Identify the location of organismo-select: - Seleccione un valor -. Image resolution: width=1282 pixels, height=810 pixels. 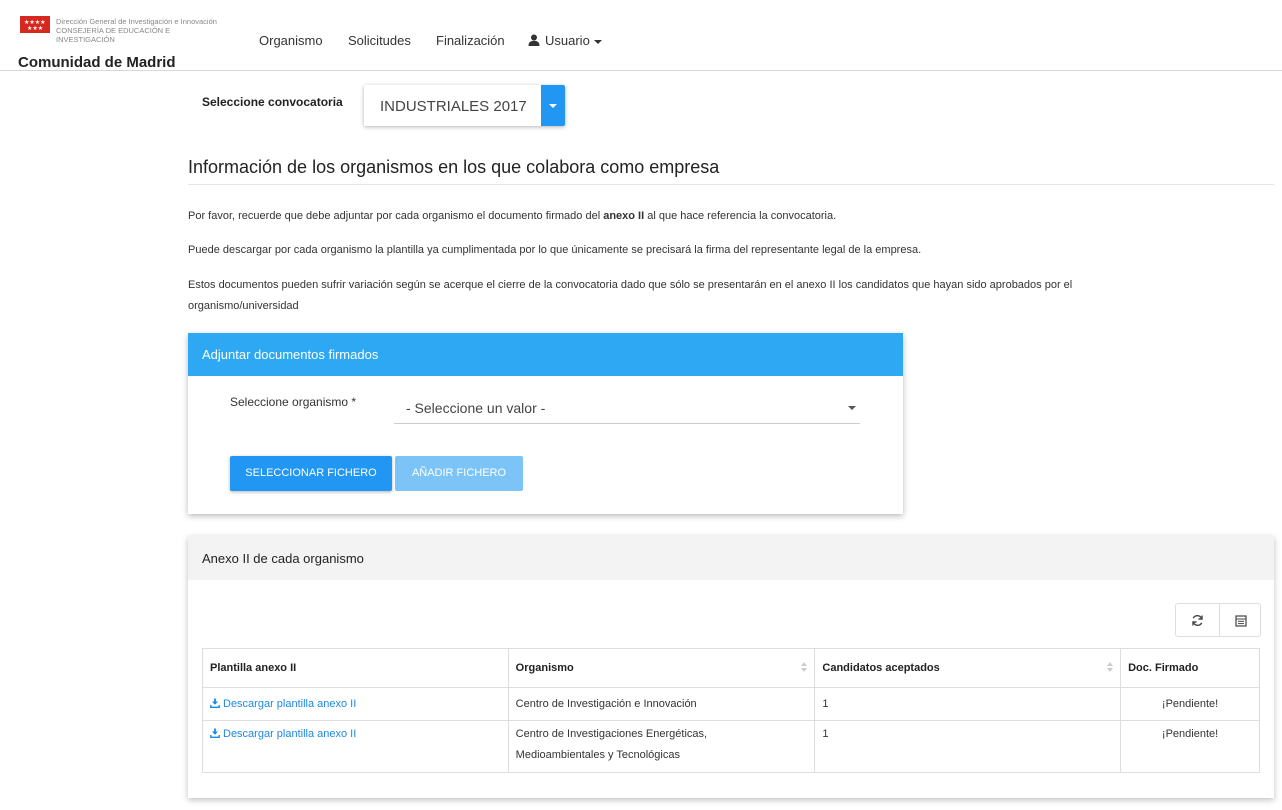
(627, 410).